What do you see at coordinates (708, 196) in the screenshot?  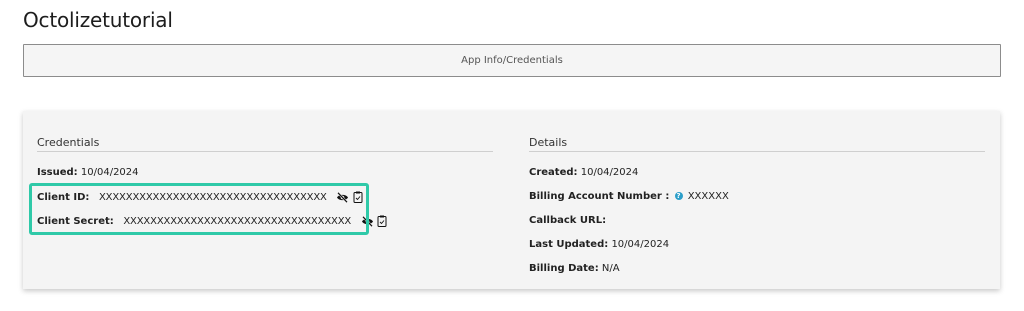 I see `billing-account-value: XXXXXX` at bounding box center [708, 196].